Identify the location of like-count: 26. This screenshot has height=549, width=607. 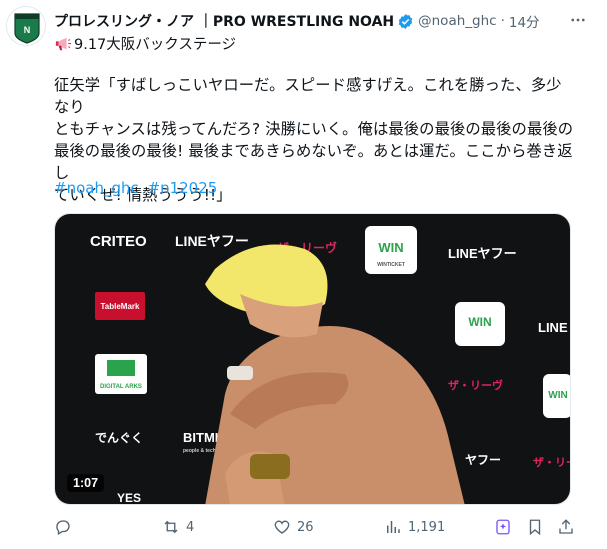
(305, 527).